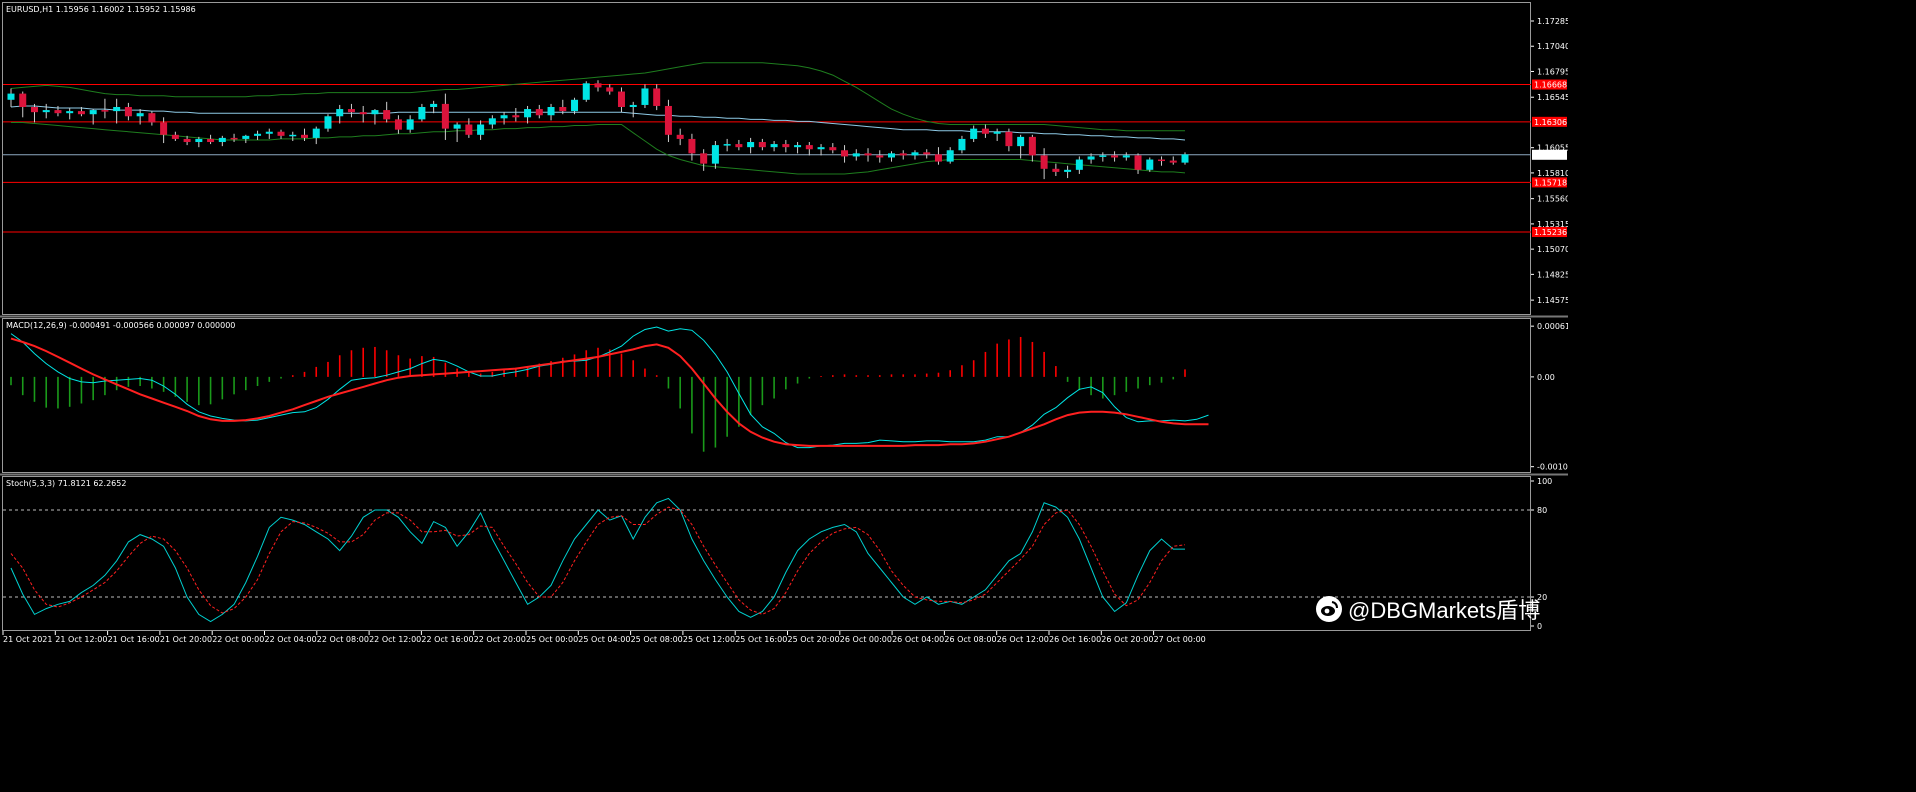 The image size is (1916, 792). I want to click on time-tick-label: 22 Oct 20:00, so click(500, 639).